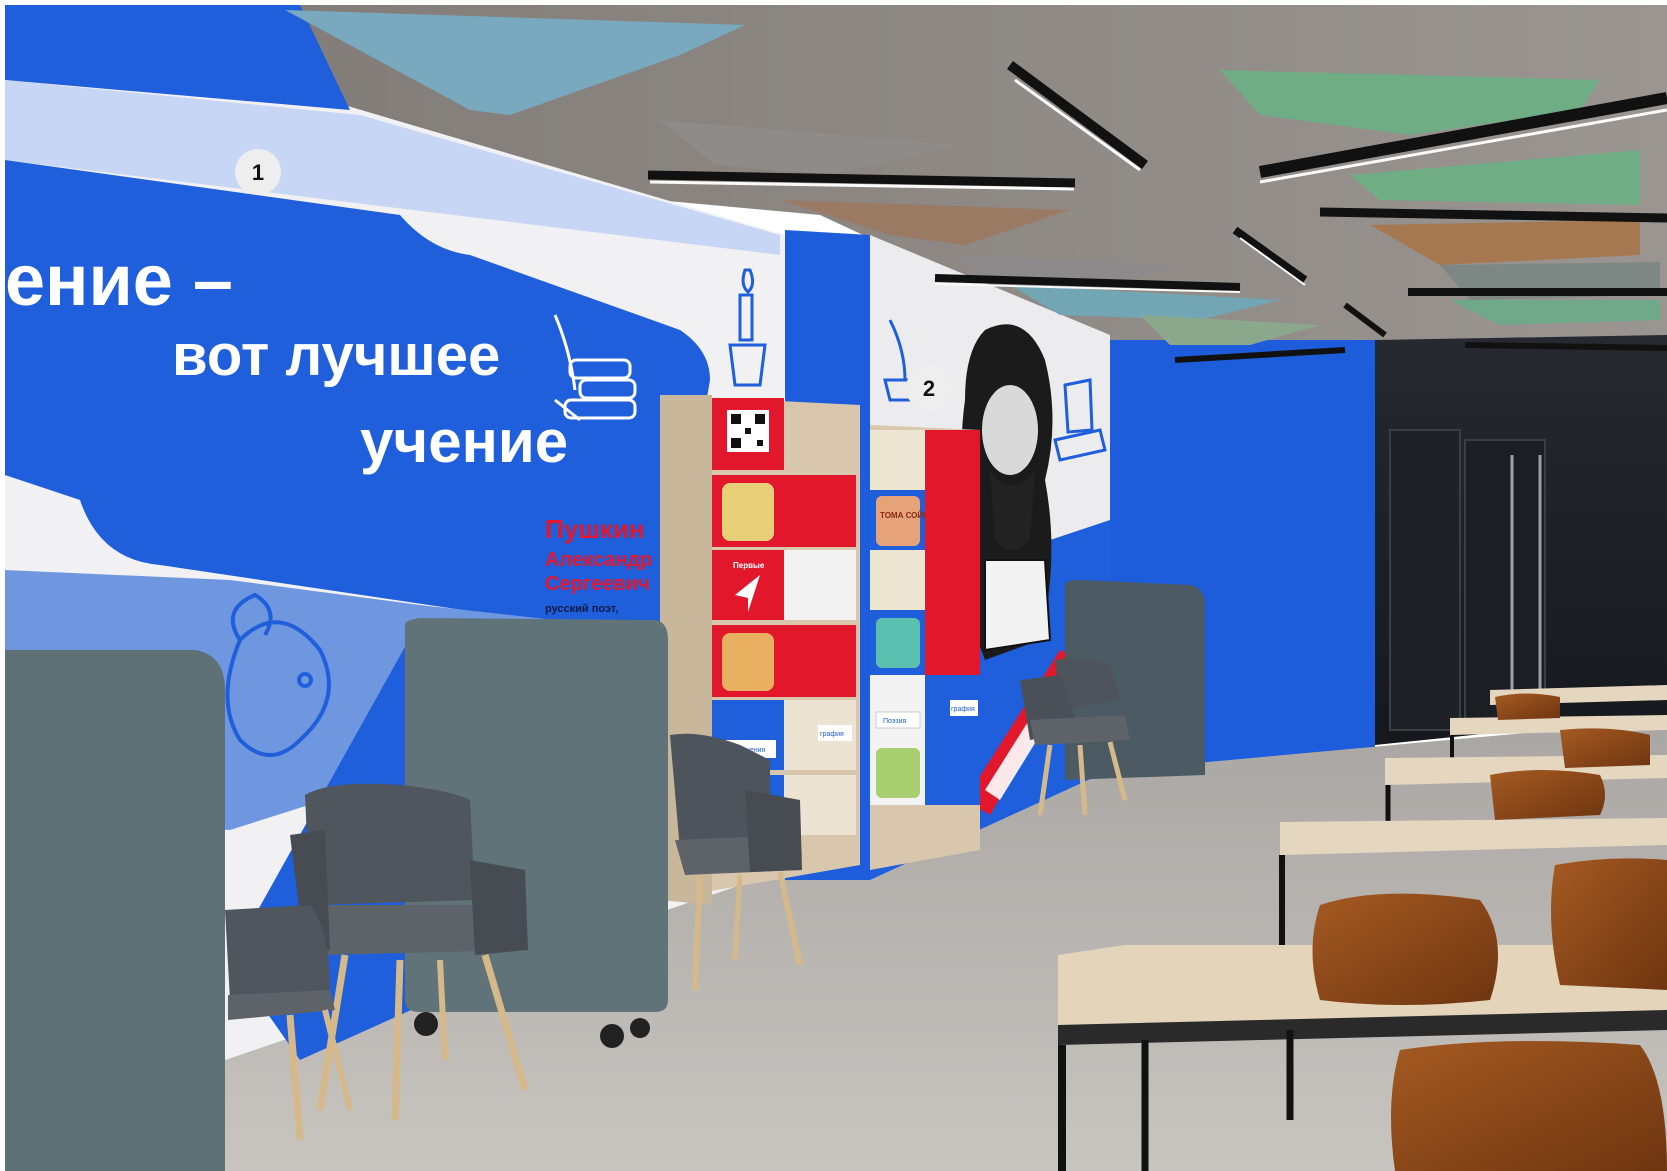 The width and height of the screenshot is (1667, 1171). I want to click on acoustic-booth-left, so click(115, 910).